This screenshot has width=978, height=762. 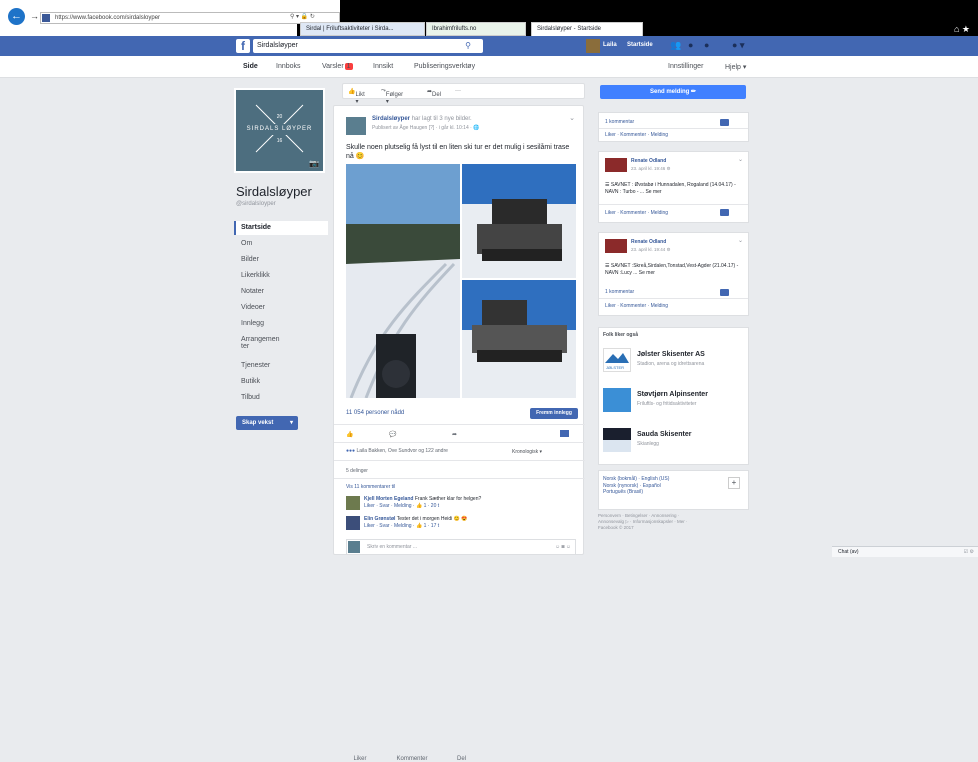 I want to click on suggested-page-name: Jølster Skisenter AS, so click(x=671, y=354).